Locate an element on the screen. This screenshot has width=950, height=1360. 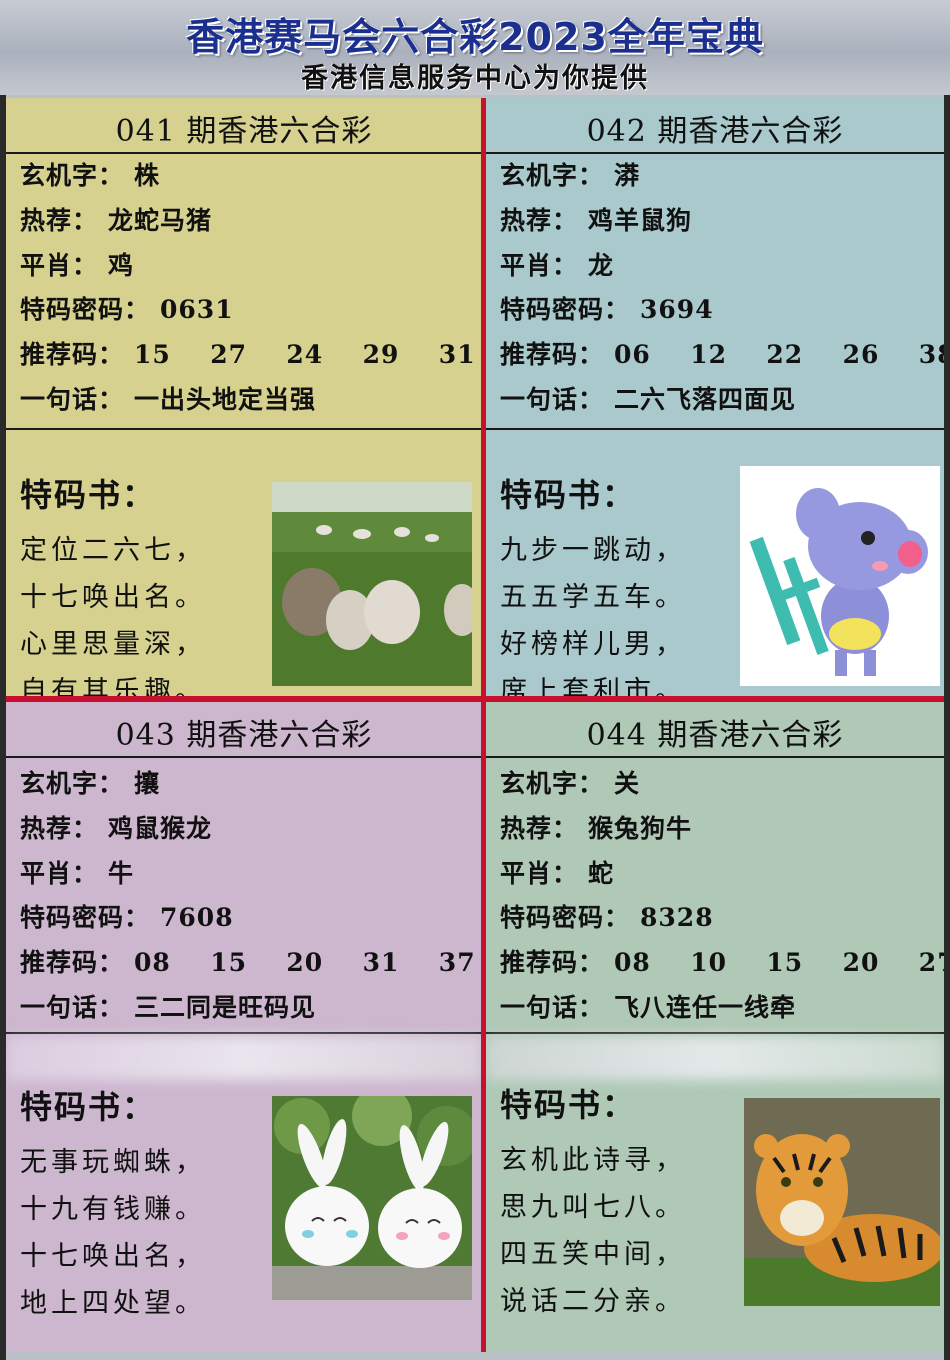
mima-value: 7608 is located at coordinates (197, 917).